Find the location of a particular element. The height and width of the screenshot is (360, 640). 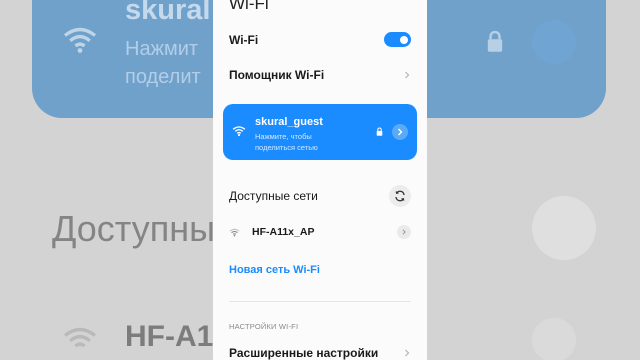

bg-subtitle-line2: поделит is located at coordinates (163, 77).